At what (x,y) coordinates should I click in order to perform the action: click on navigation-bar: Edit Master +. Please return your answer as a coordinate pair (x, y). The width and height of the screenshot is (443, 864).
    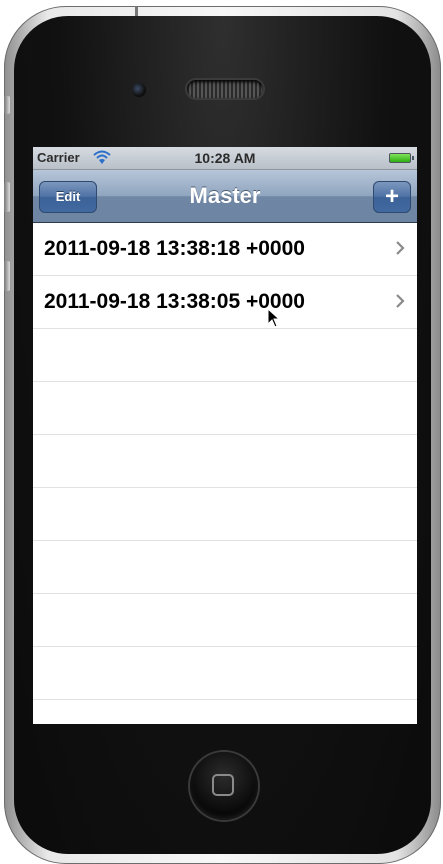
    Looking at the image, I should click on (225, 196).